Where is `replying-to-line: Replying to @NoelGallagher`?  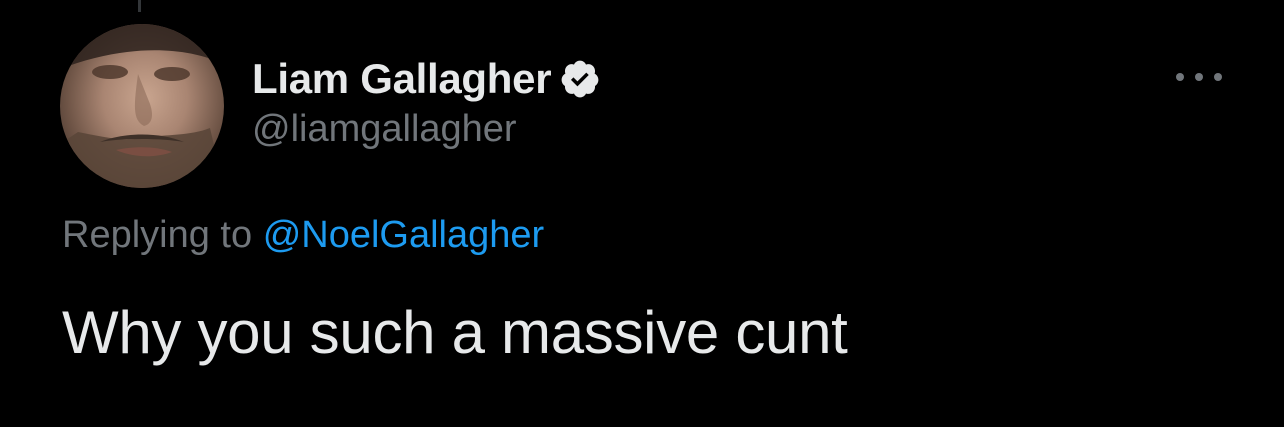
replying-to-line: Replying to @NoelGallagher is located at coordinates (303, 235).